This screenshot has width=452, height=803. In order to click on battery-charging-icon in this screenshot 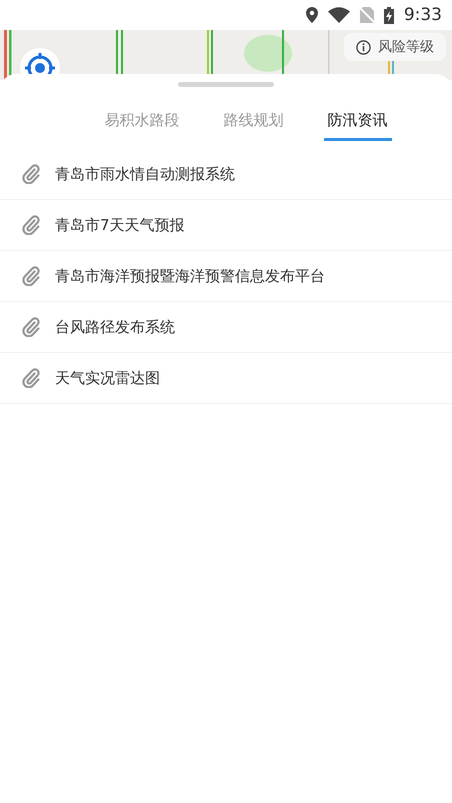, I will do `click(389, 15)`.